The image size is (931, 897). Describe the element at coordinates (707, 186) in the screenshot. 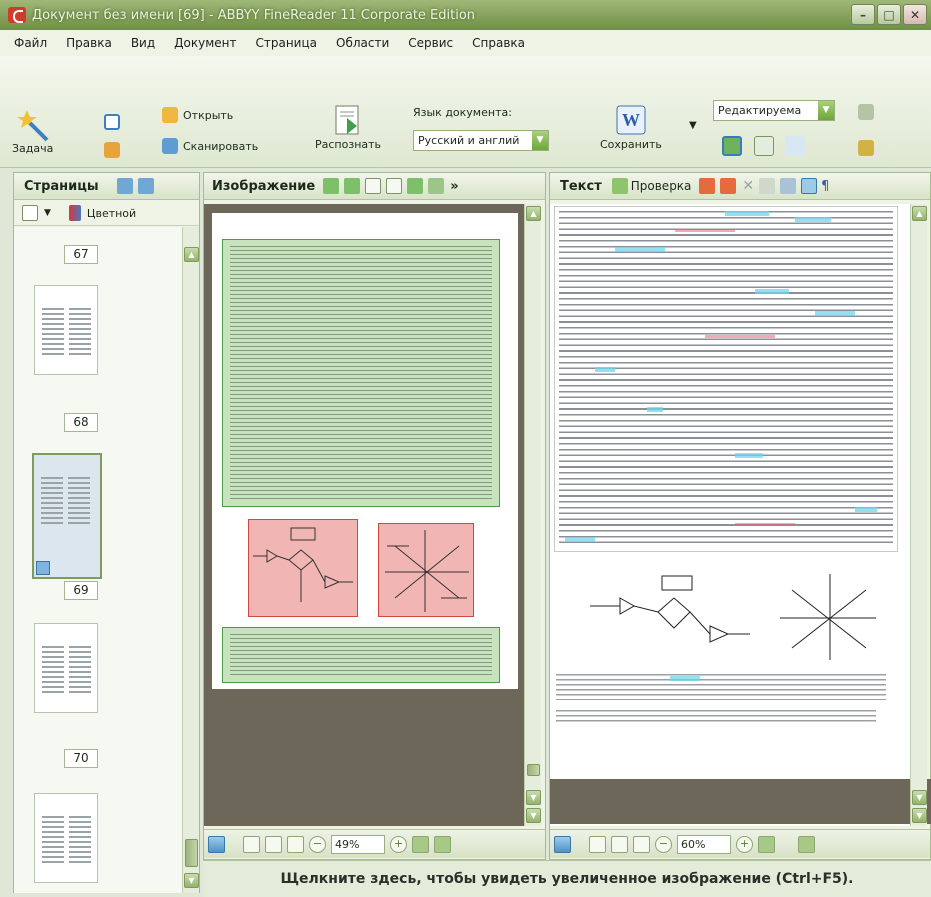

I see `prev-error-icon` at that location.